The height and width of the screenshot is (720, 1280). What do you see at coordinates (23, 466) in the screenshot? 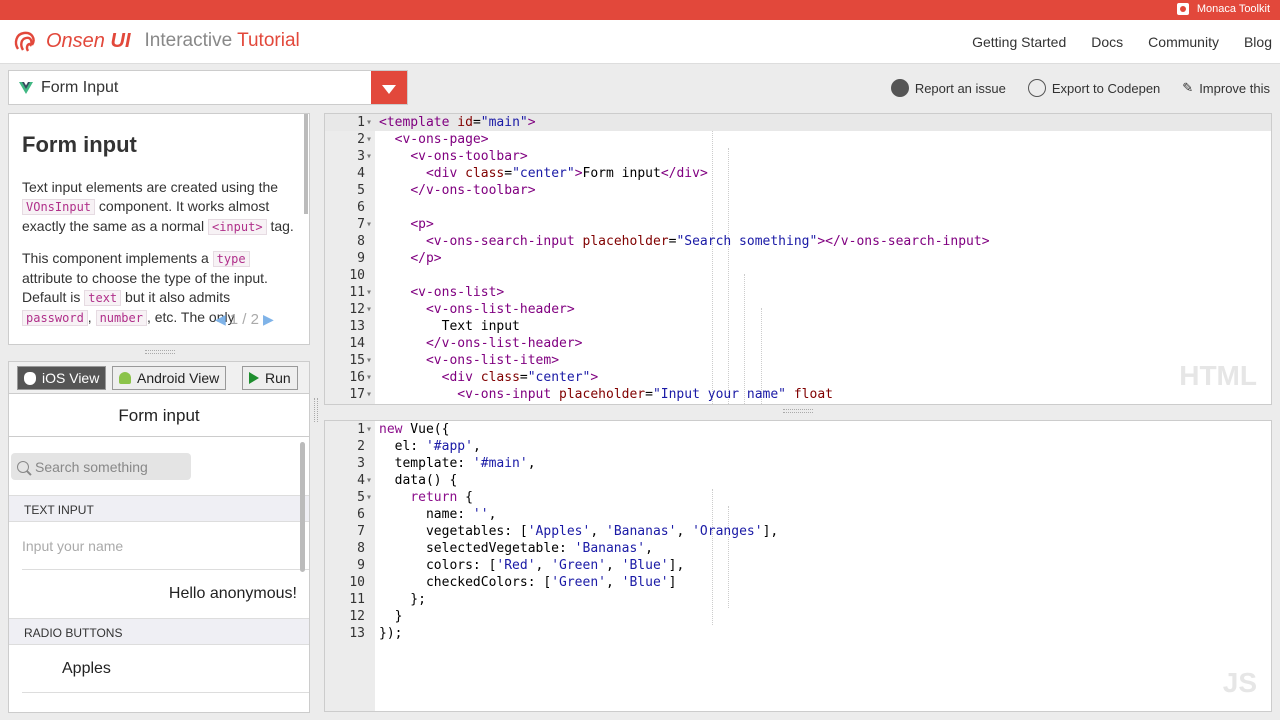
I see `search-icon` at bounding box center [23, 466].